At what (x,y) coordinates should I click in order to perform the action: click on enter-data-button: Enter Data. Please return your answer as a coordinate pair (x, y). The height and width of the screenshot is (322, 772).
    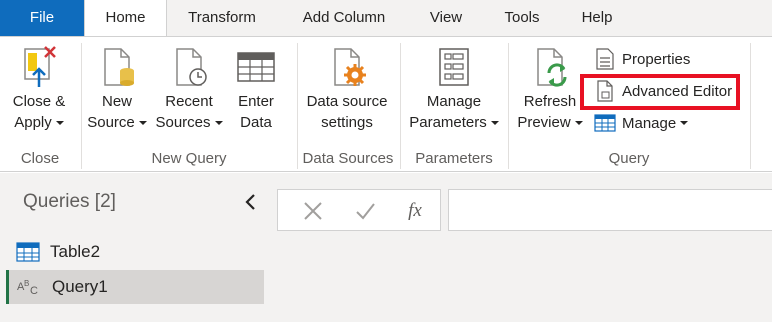
    Looking at the image, I should click on (256, 88).